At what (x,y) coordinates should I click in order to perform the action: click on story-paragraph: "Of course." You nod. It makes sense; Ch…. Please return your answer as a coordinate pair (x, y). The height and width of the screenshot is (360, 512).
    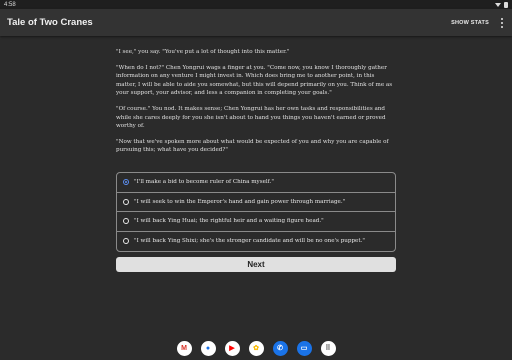
    Looking at the image, I should click on (251, 117).